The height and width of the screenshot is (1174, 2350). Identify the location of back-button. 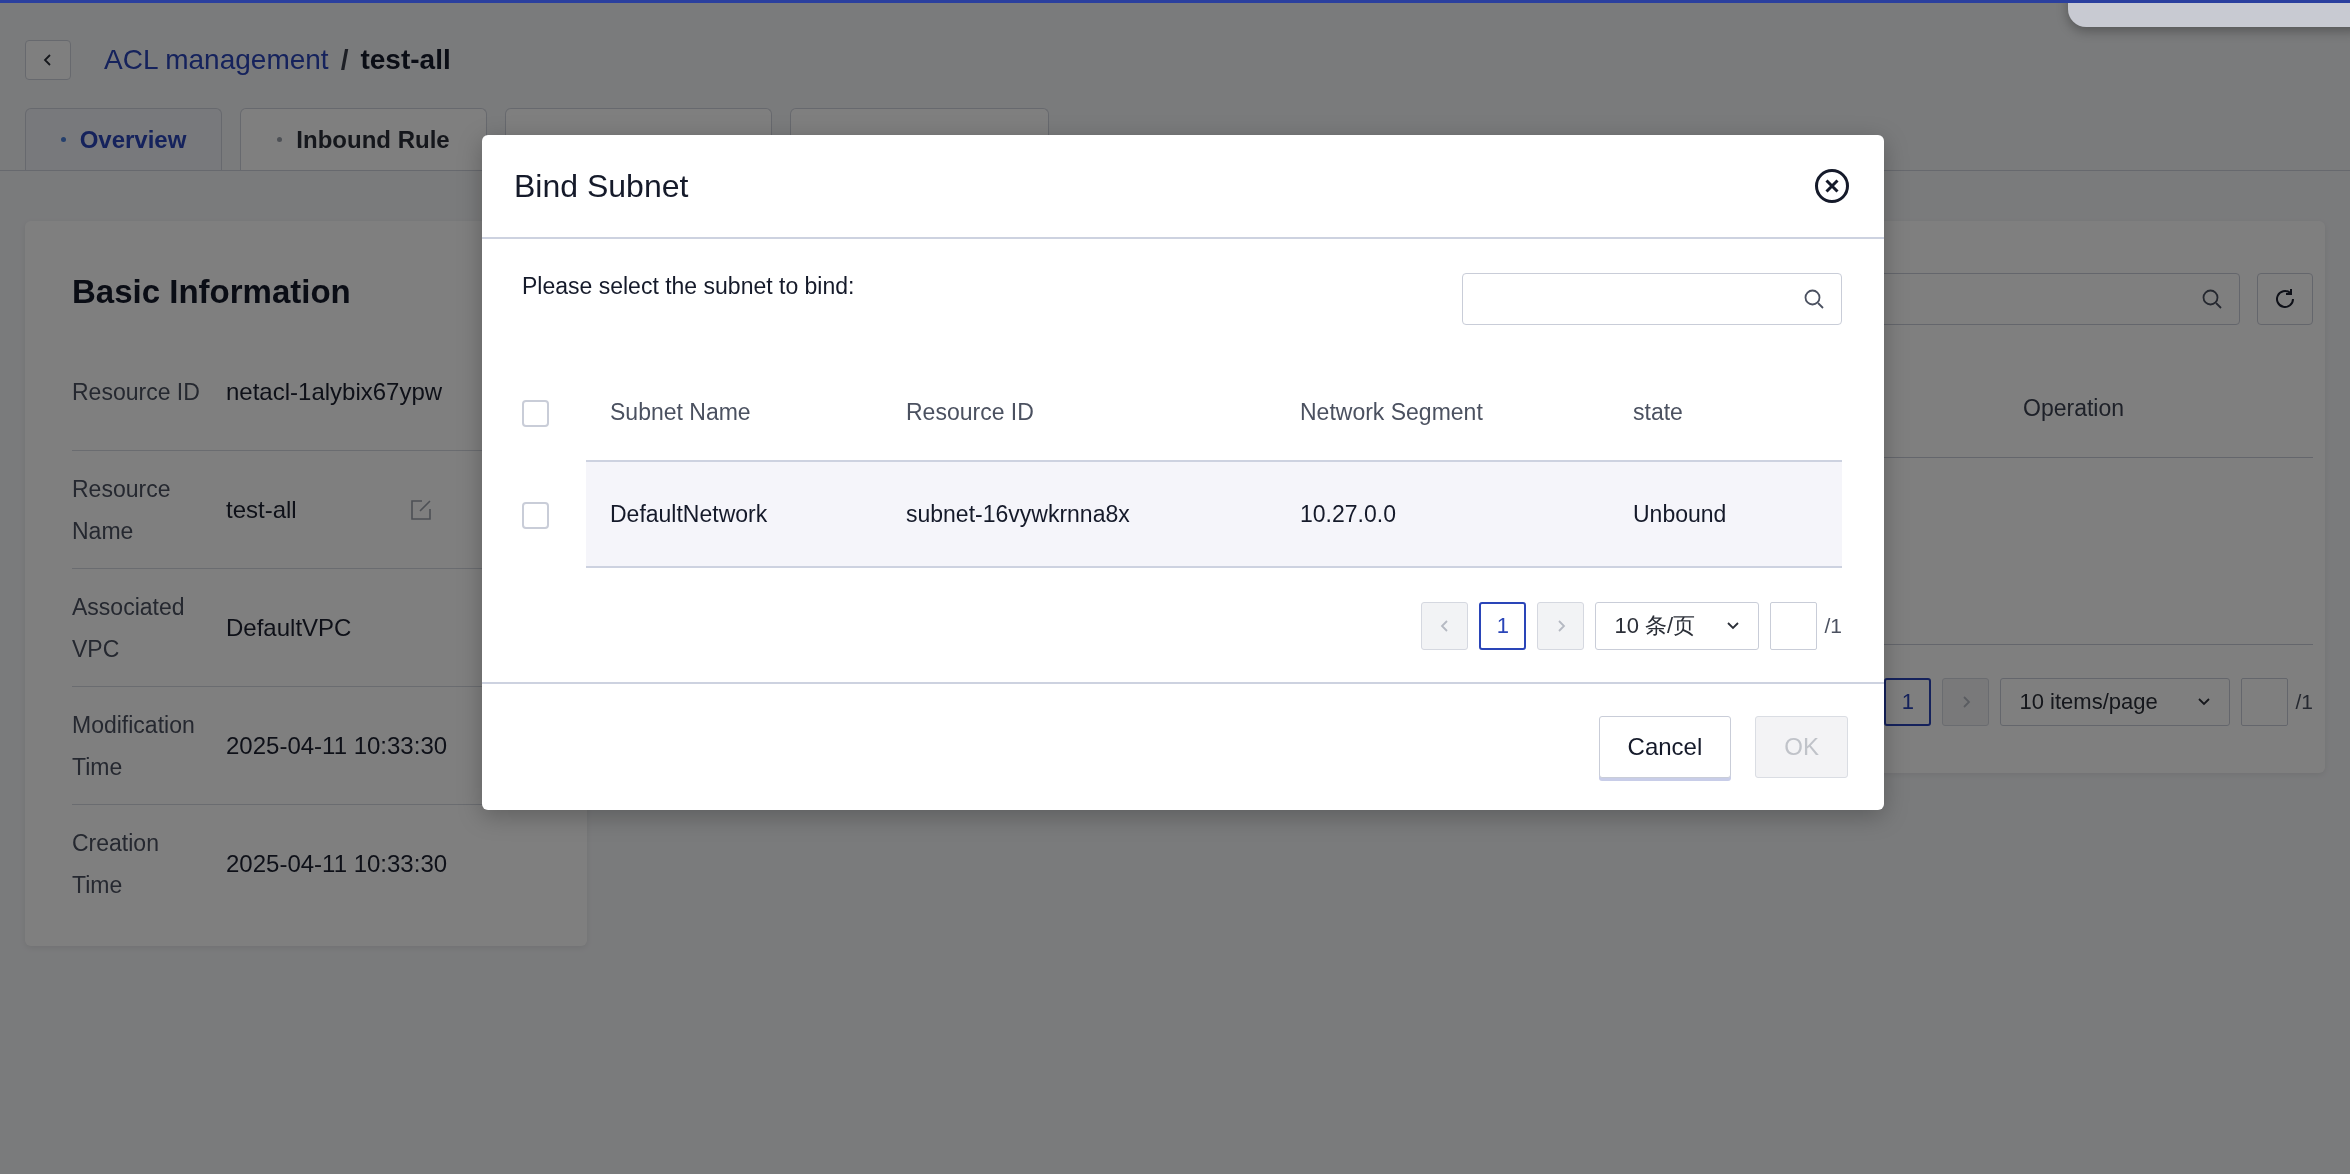
(48, 60).